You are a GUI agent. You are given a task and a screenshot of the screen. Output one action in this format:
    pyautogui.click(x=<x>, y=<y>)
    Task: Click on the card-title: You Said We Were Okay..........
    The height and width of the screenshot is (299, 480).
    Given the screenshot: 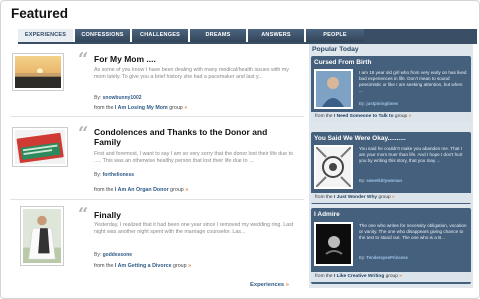 What is the action you would take?
    pyautogui.click(x=360, y=138)
    